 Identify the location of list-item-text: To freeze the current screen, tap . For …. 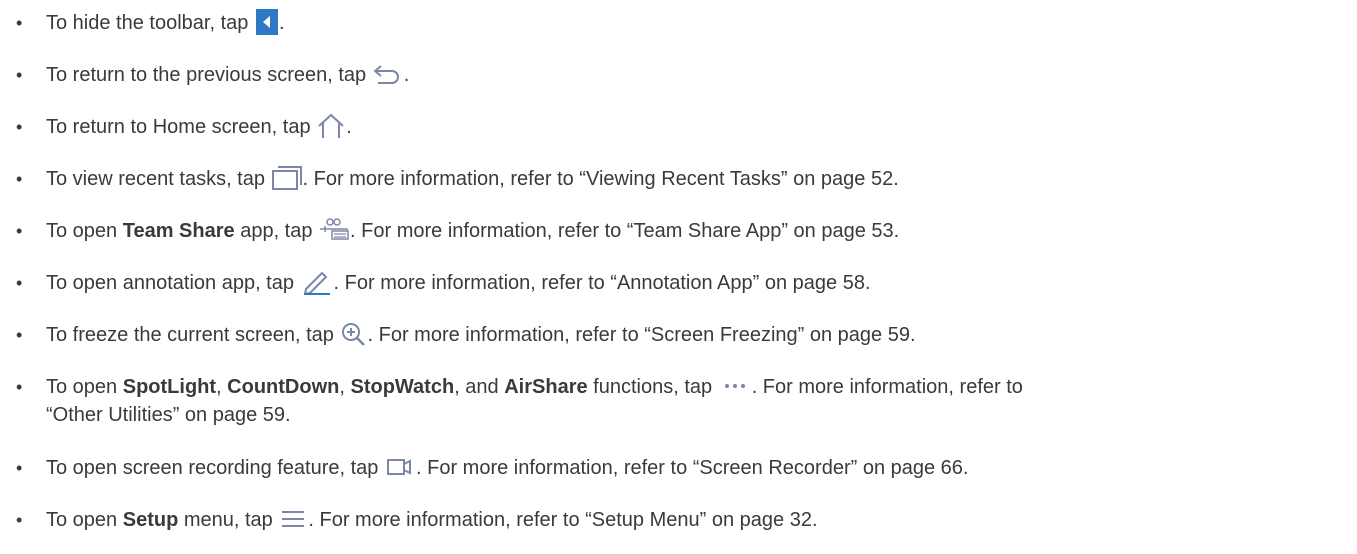
(697, 335).